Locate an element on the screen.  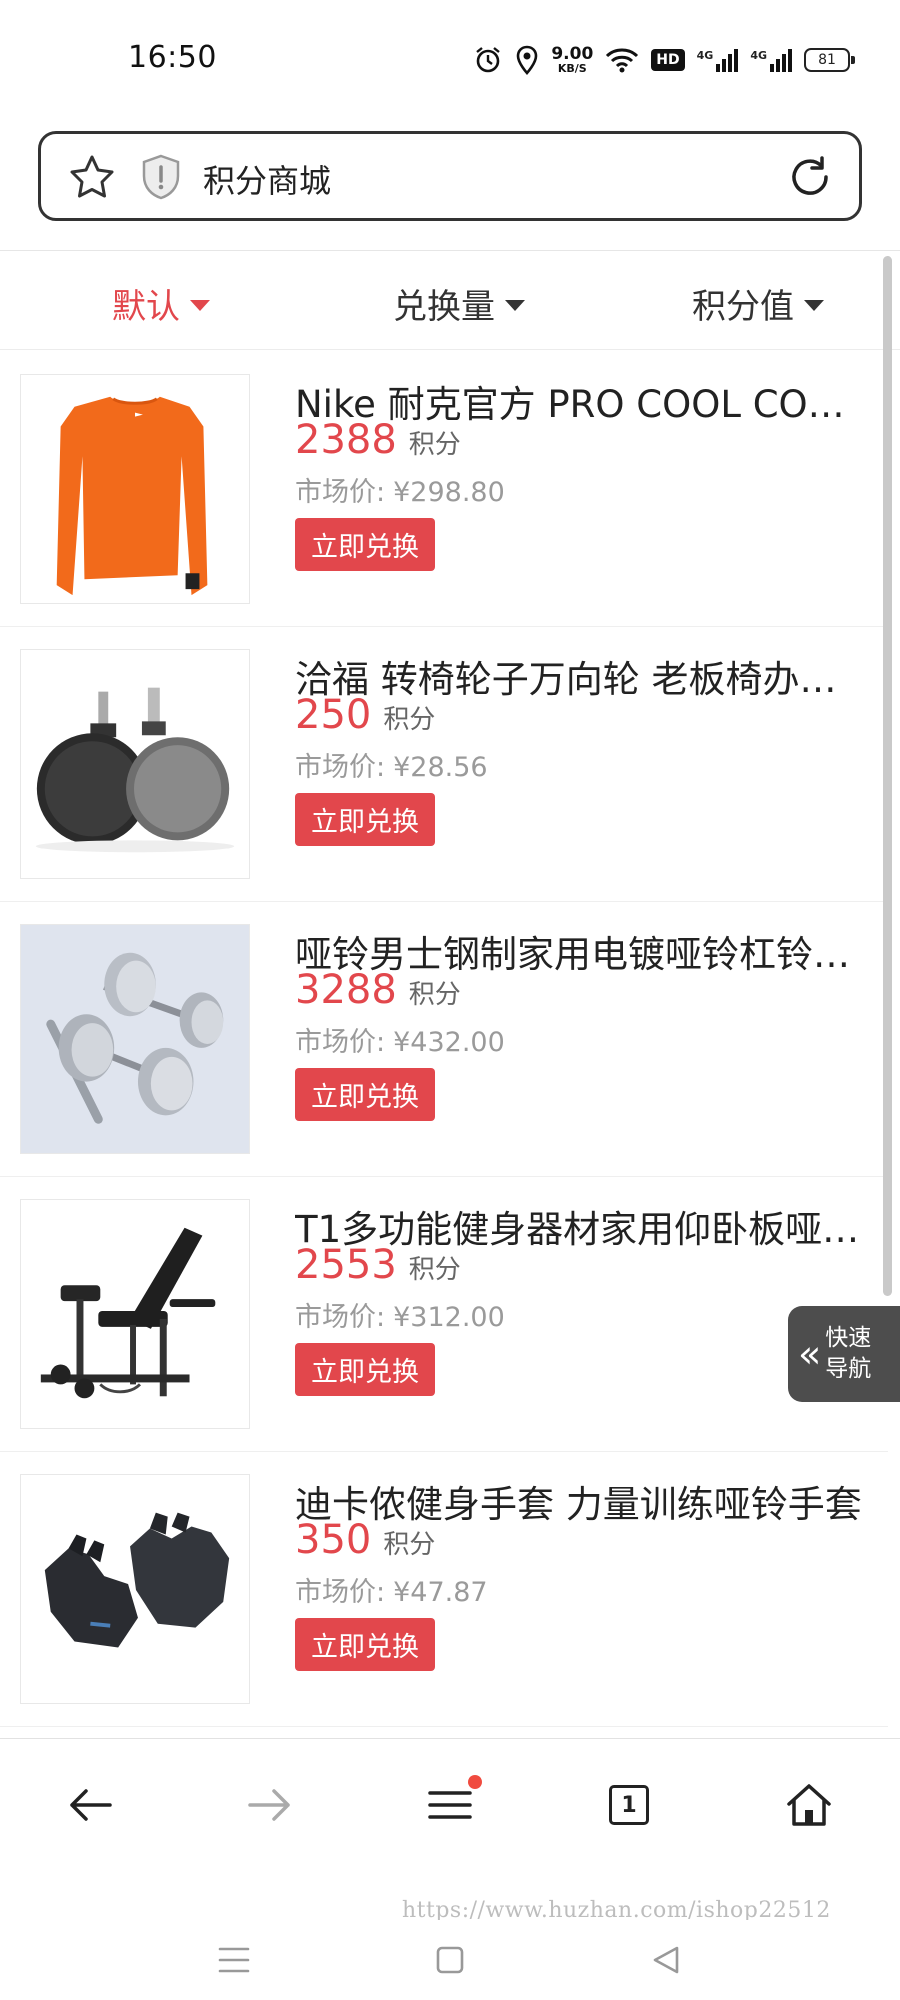
product-item: 迪卡侬健身手套 力量训练哑铃手套 350 积分 市场价: ¥47.87 立即兑换 is located at coordinates (444, 1589).